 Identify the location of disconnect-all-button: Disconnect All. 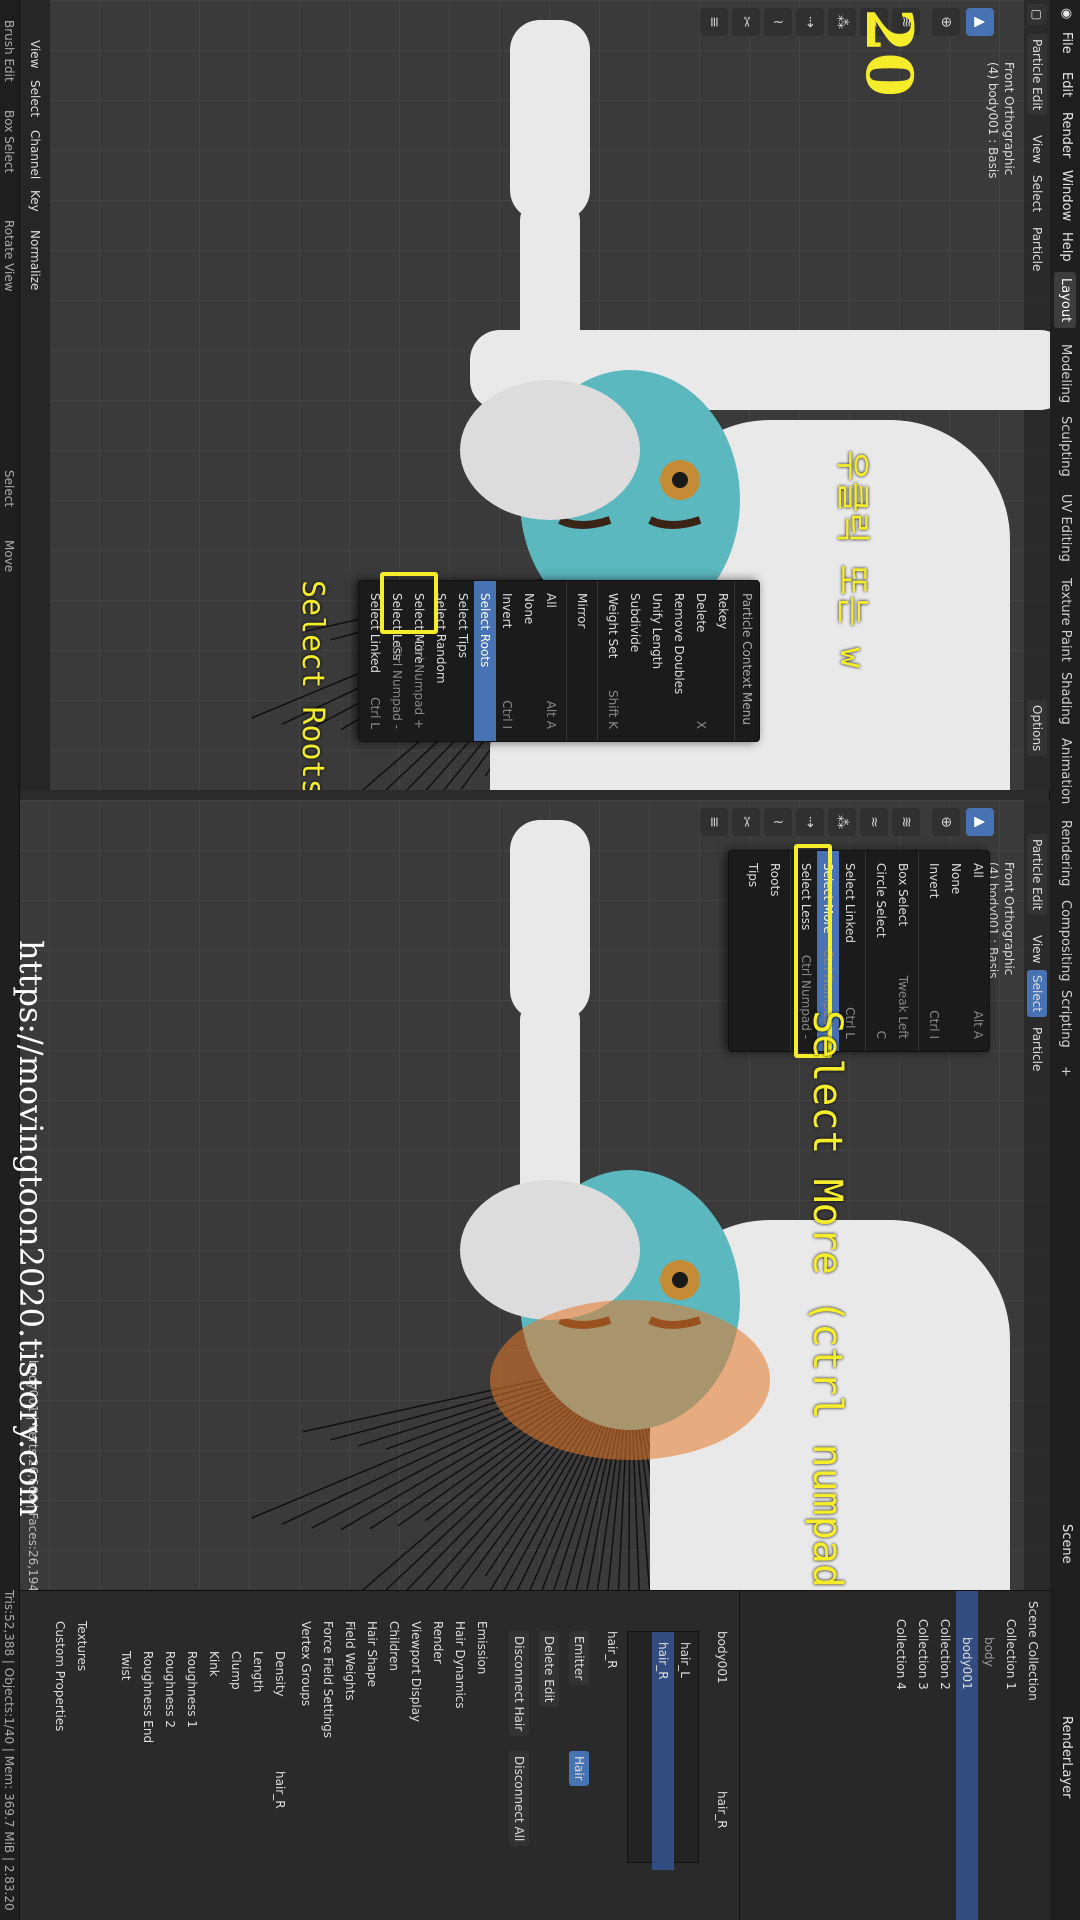
(519, 1799).